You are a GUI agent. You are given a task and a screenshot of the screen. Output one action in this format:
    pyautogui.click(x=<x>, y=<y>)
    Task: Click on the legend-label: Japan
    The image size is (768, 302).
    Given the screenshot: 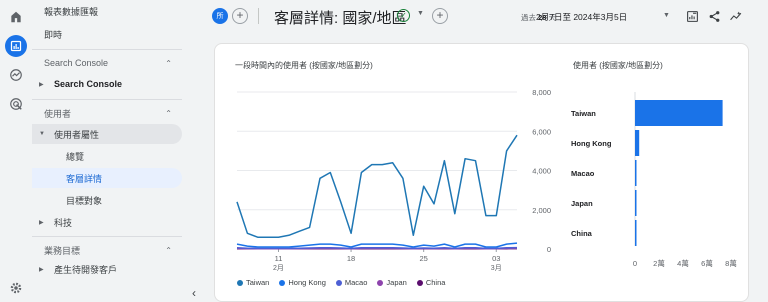 What is the action you would take?
    pyautogui.click(x=396, y=282)
    